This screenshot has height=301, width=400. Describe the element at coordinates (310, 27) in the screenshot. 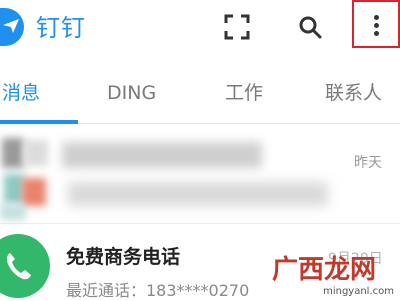

I see `search-icon` at that location.